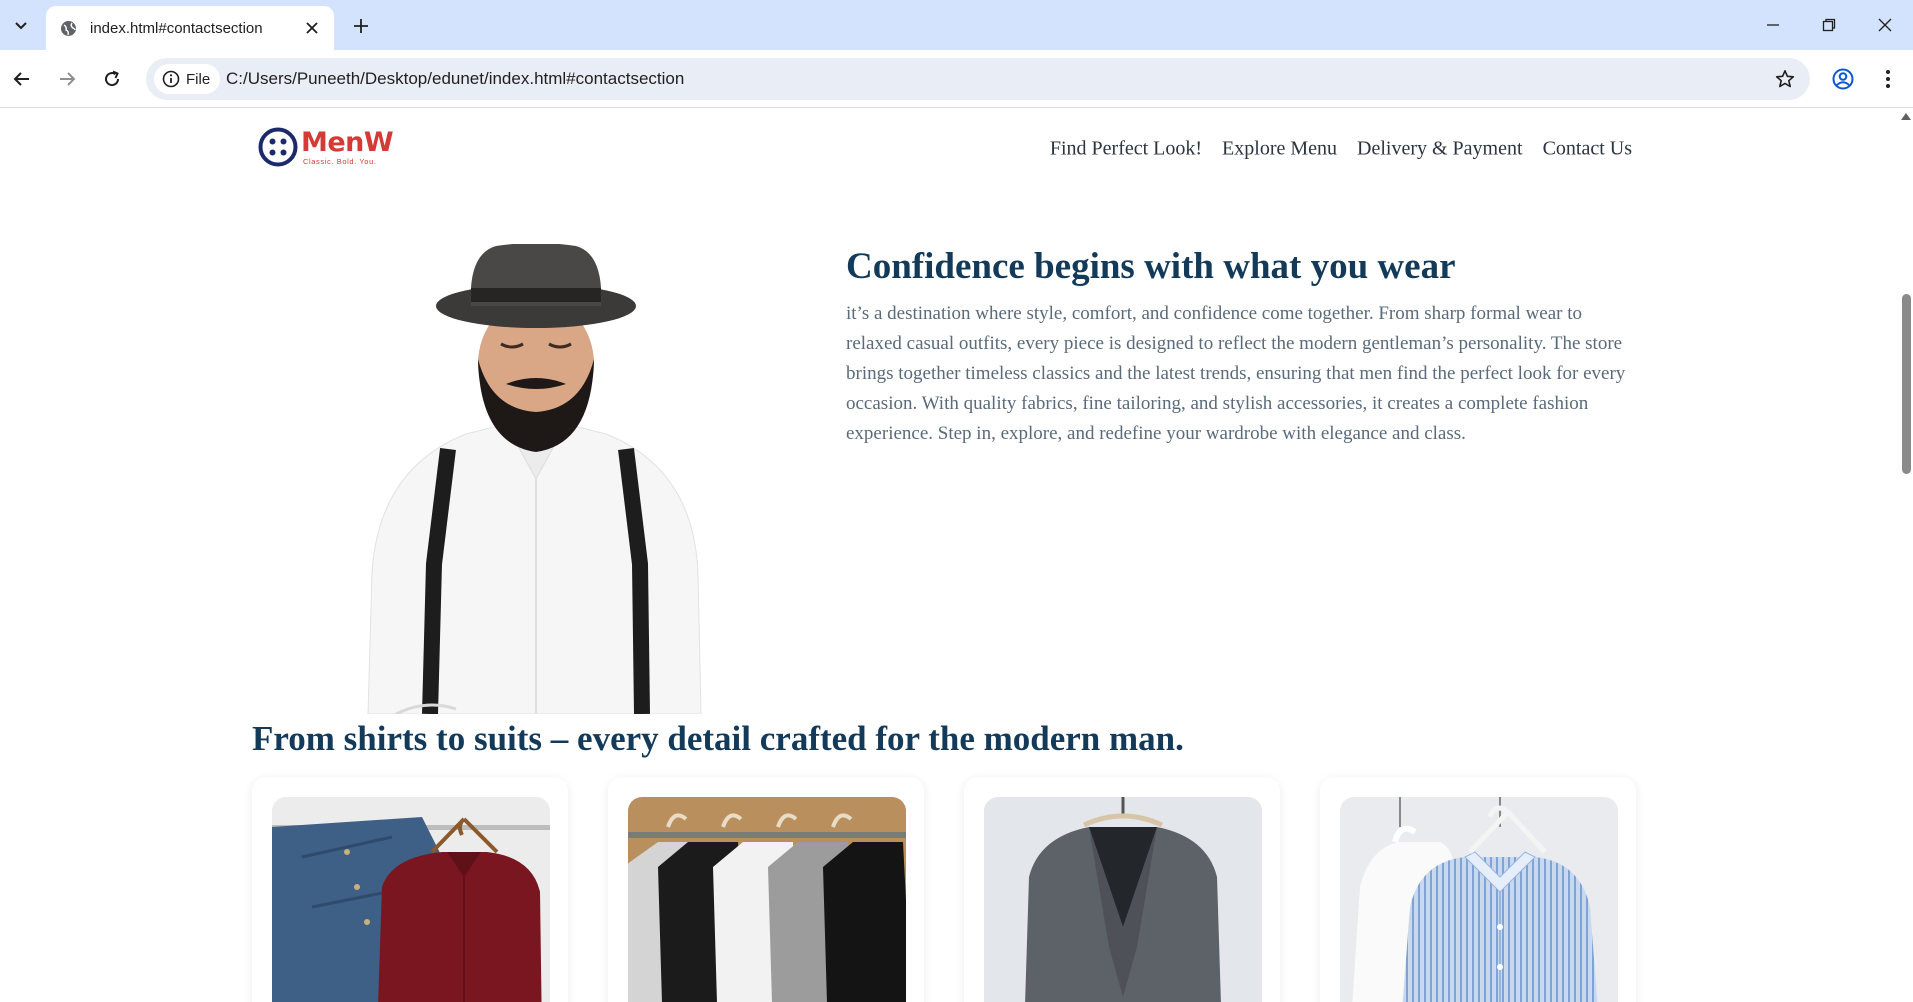  Describe the element at coordinates (340, 161) in the screenshot. I see `logo-tagline: Classic. Bold. You.` at that location.